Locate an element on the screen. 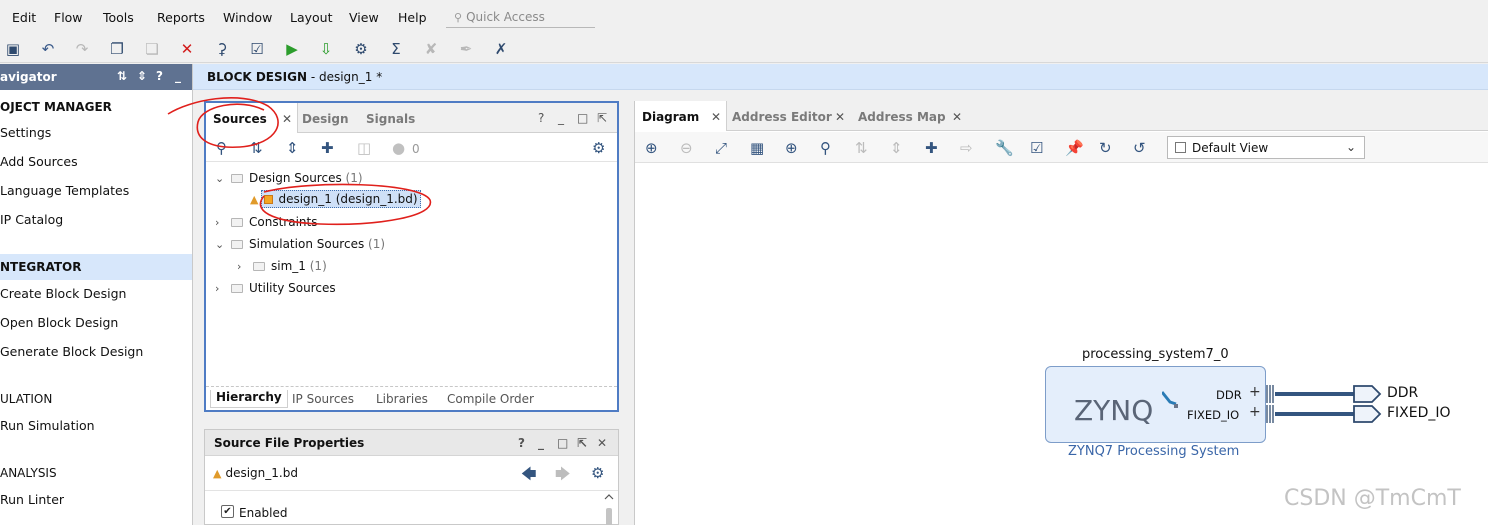 Image resolution: width=1488 pixels, height=525 pixels. zynq-logo: ZYNQ is located at coordinates (1114, 410).